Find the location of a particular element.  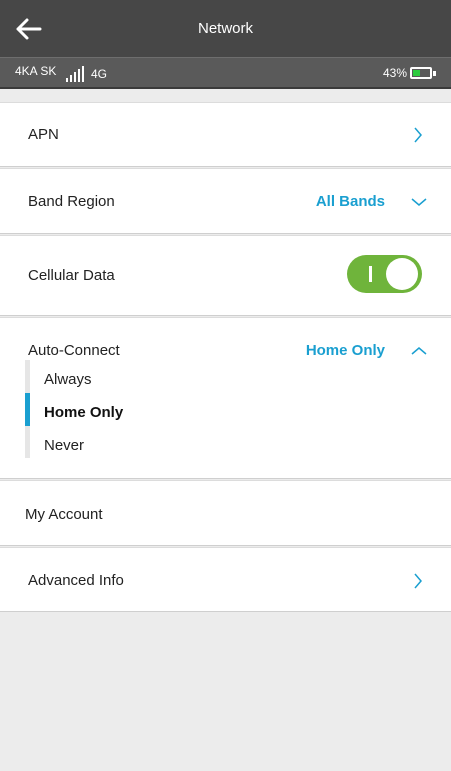

auto-connect-label: Auto-Connect is located at coordinates (74, 350).